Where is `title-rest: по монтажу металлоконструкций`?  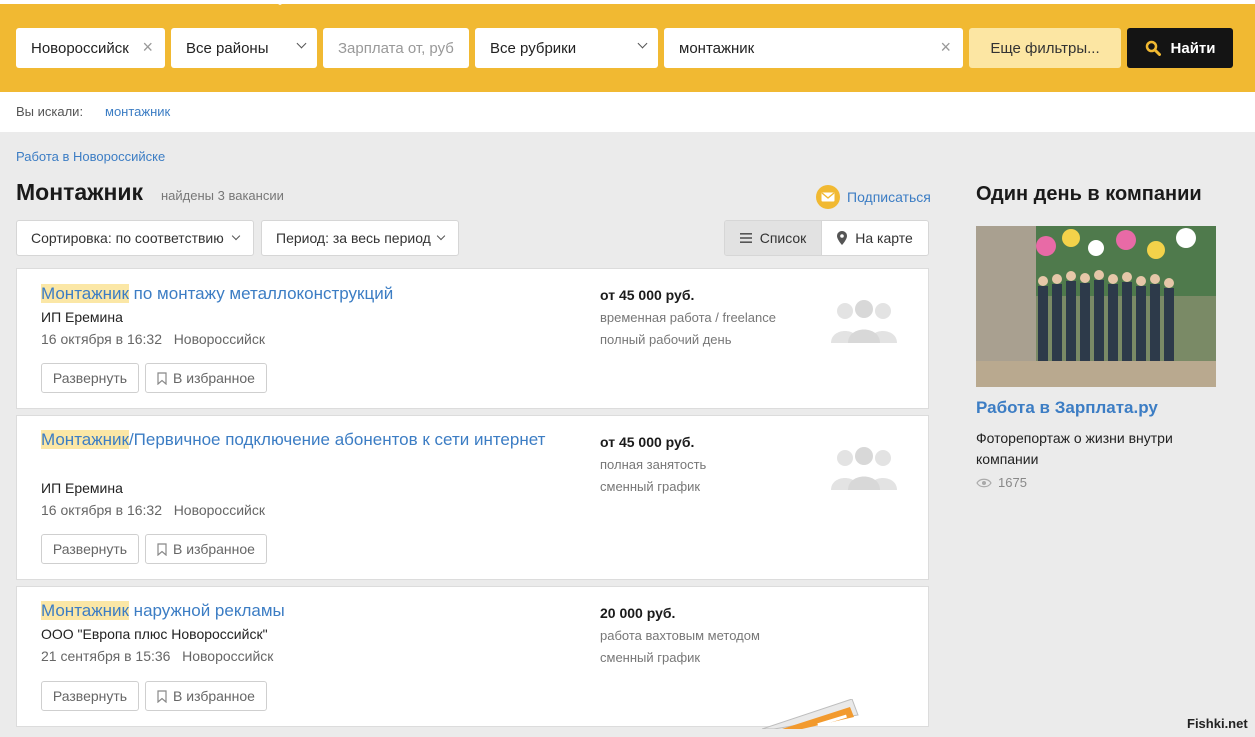 title-rest: по монтажу металлоконструкций is located at coordinates (261, 293).